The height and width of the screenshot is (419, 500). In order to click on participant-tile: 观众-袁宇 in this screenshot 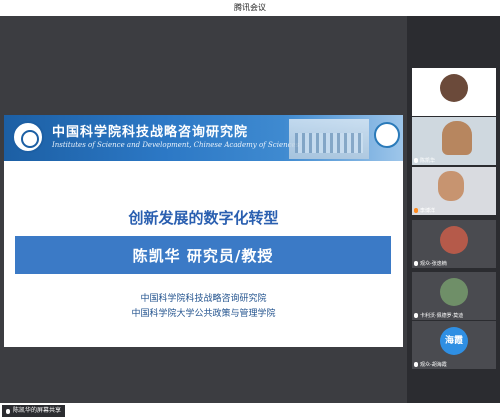, I will do `click(454, 92)`.